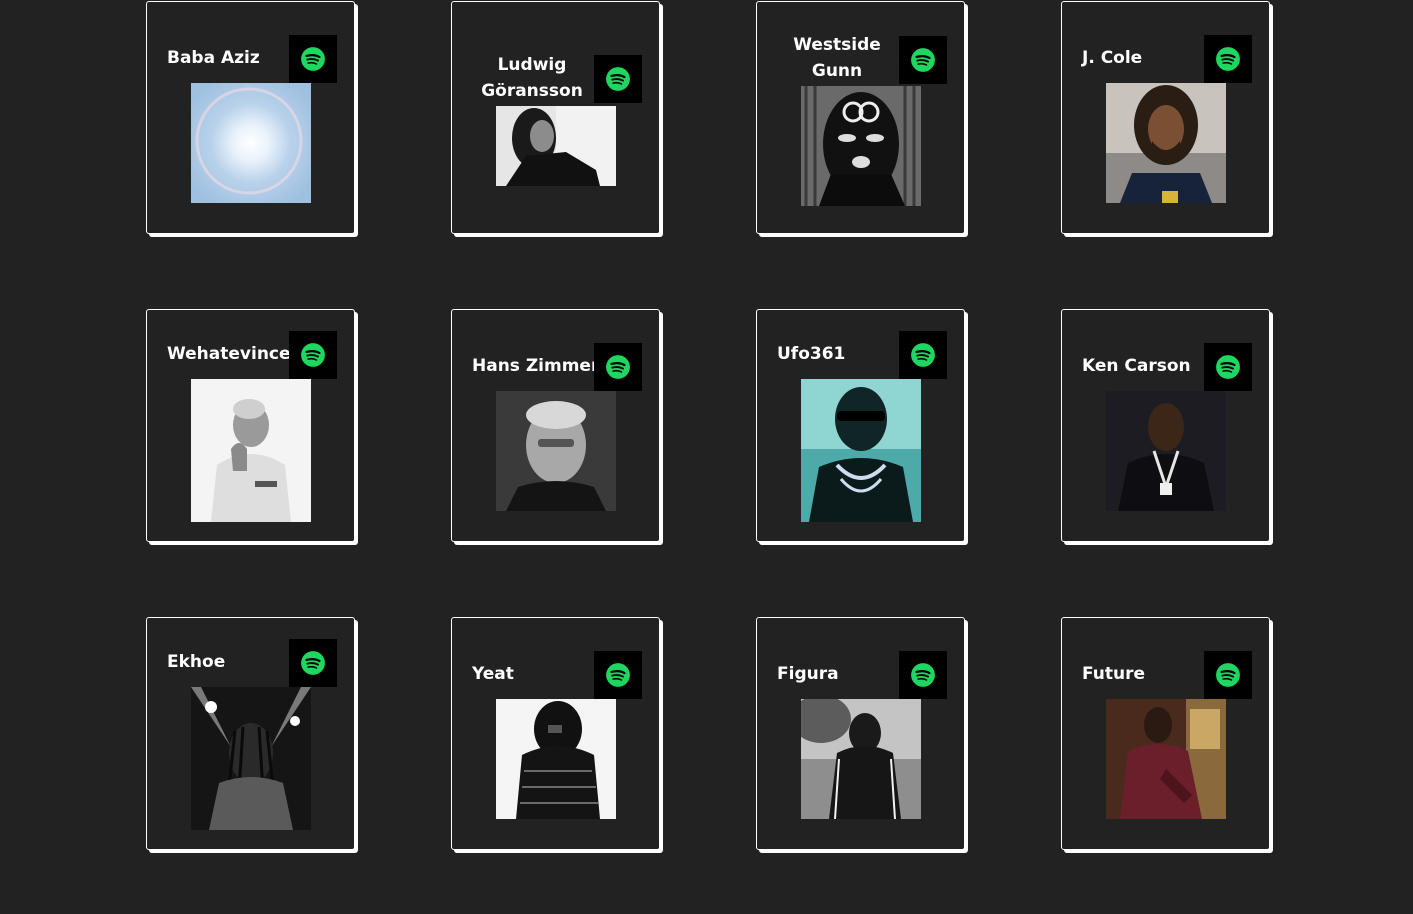 This screenshot has width=1413, height=914. I want to click on artist-card-ekhoe: Ekhoe, so click(250, 733).